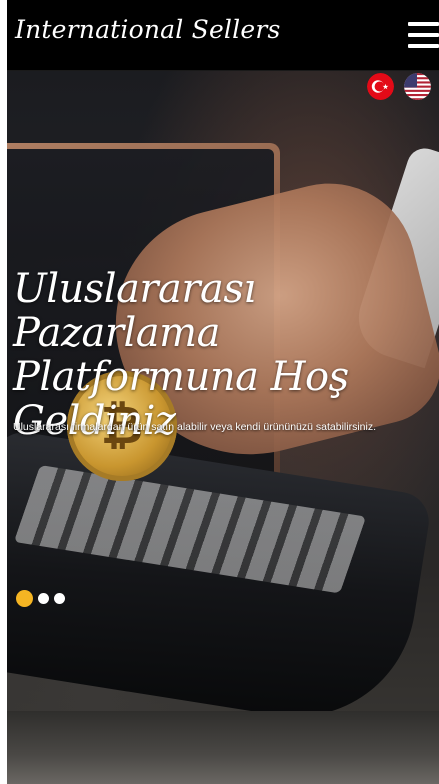 The image size is (439, 784). What do you see at coordinates (417, 86) in the screenshot?
I see `usa-flag-icon` at bounding box center [417, 86].